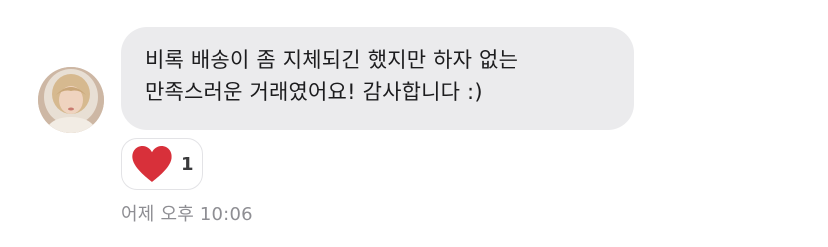 This screenshot has width=828, height=247. I want to click on heart-icon, so click(152, 164).